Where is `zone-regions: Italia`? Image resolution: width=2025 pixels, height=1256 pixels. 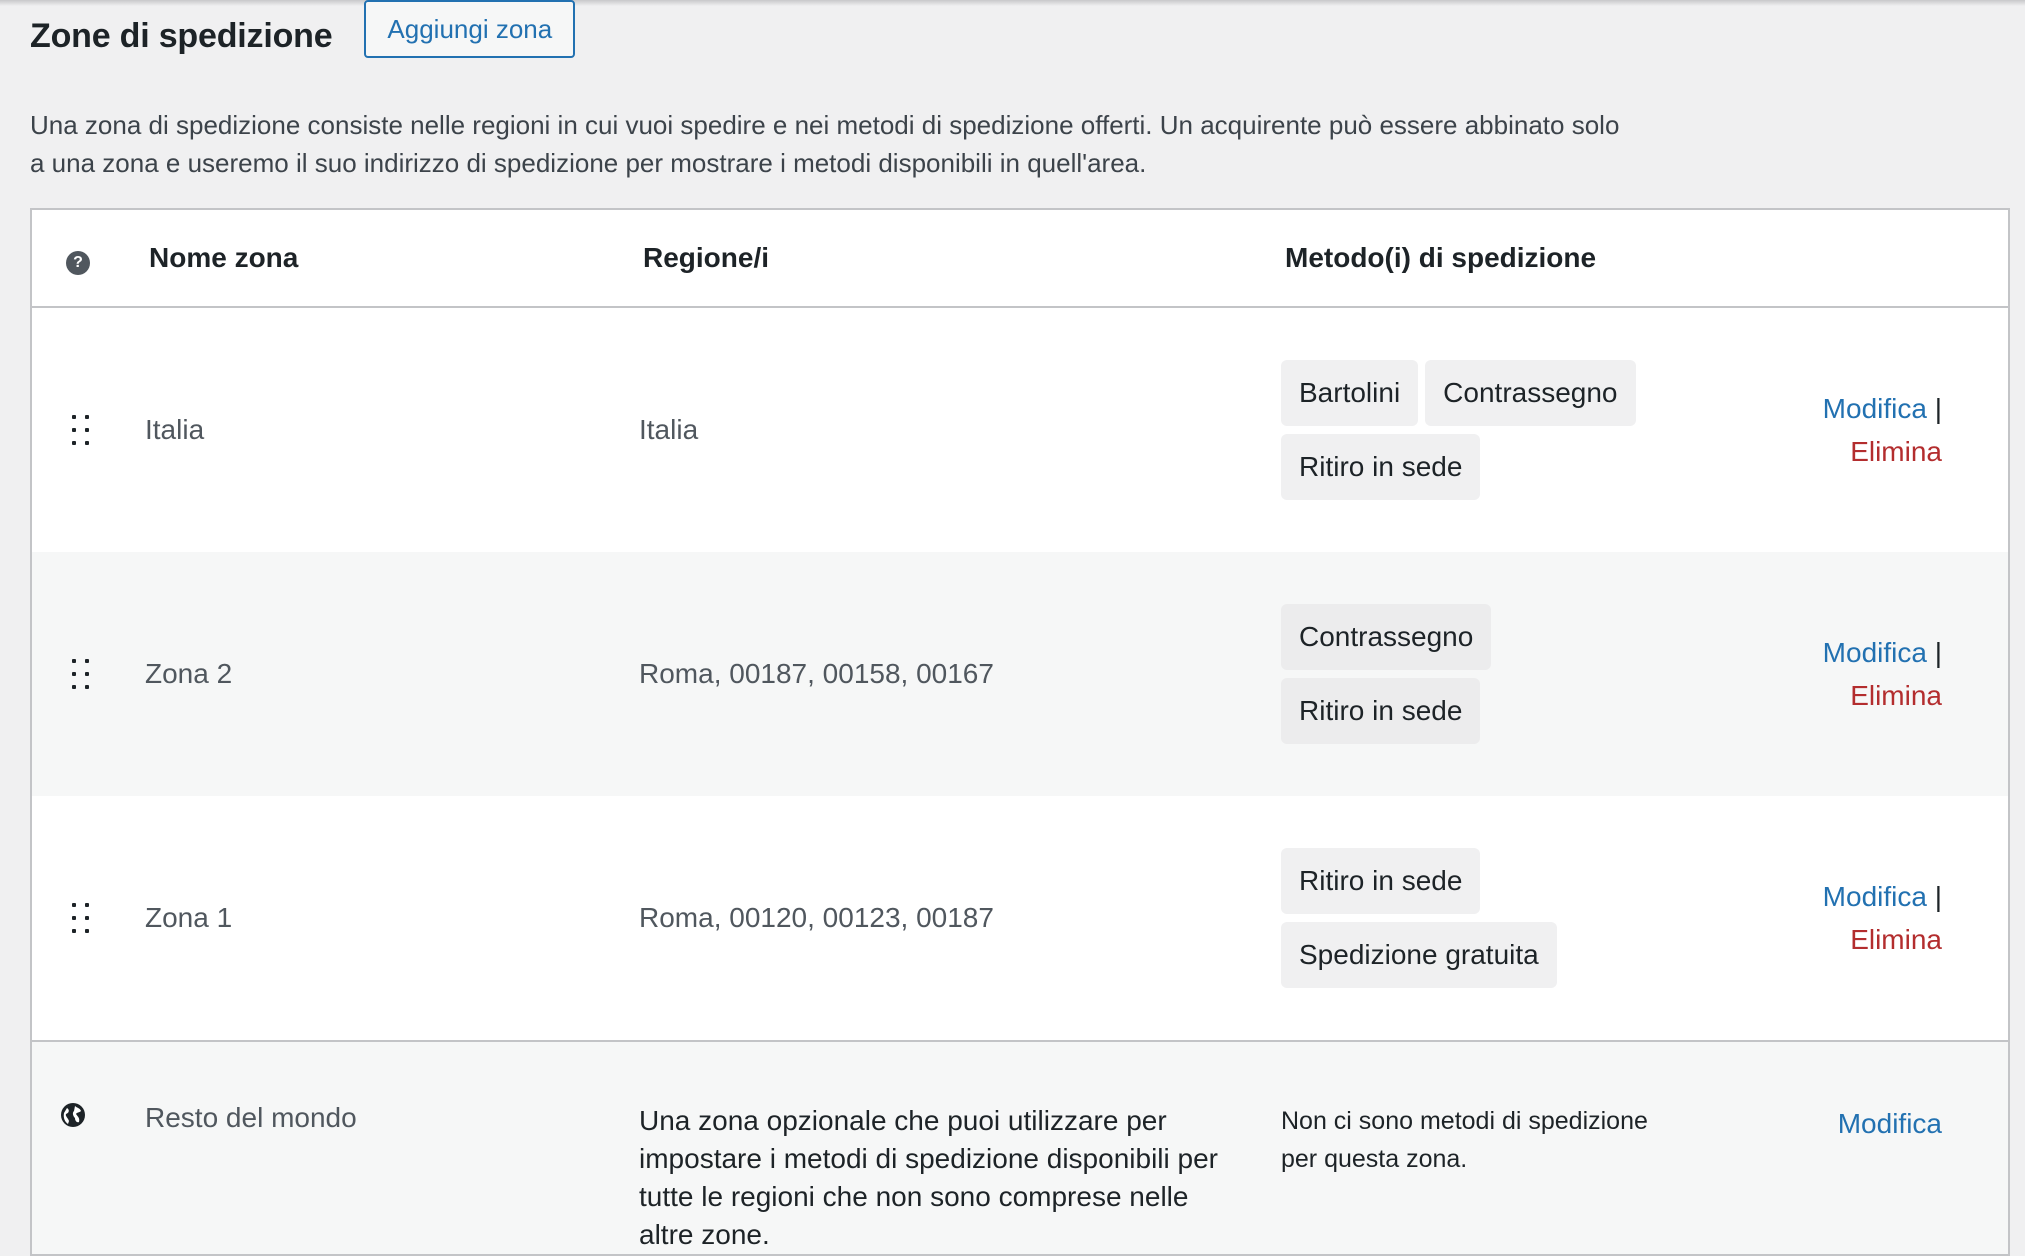
zone-regions: Italia is located at coordinates (669, 429).